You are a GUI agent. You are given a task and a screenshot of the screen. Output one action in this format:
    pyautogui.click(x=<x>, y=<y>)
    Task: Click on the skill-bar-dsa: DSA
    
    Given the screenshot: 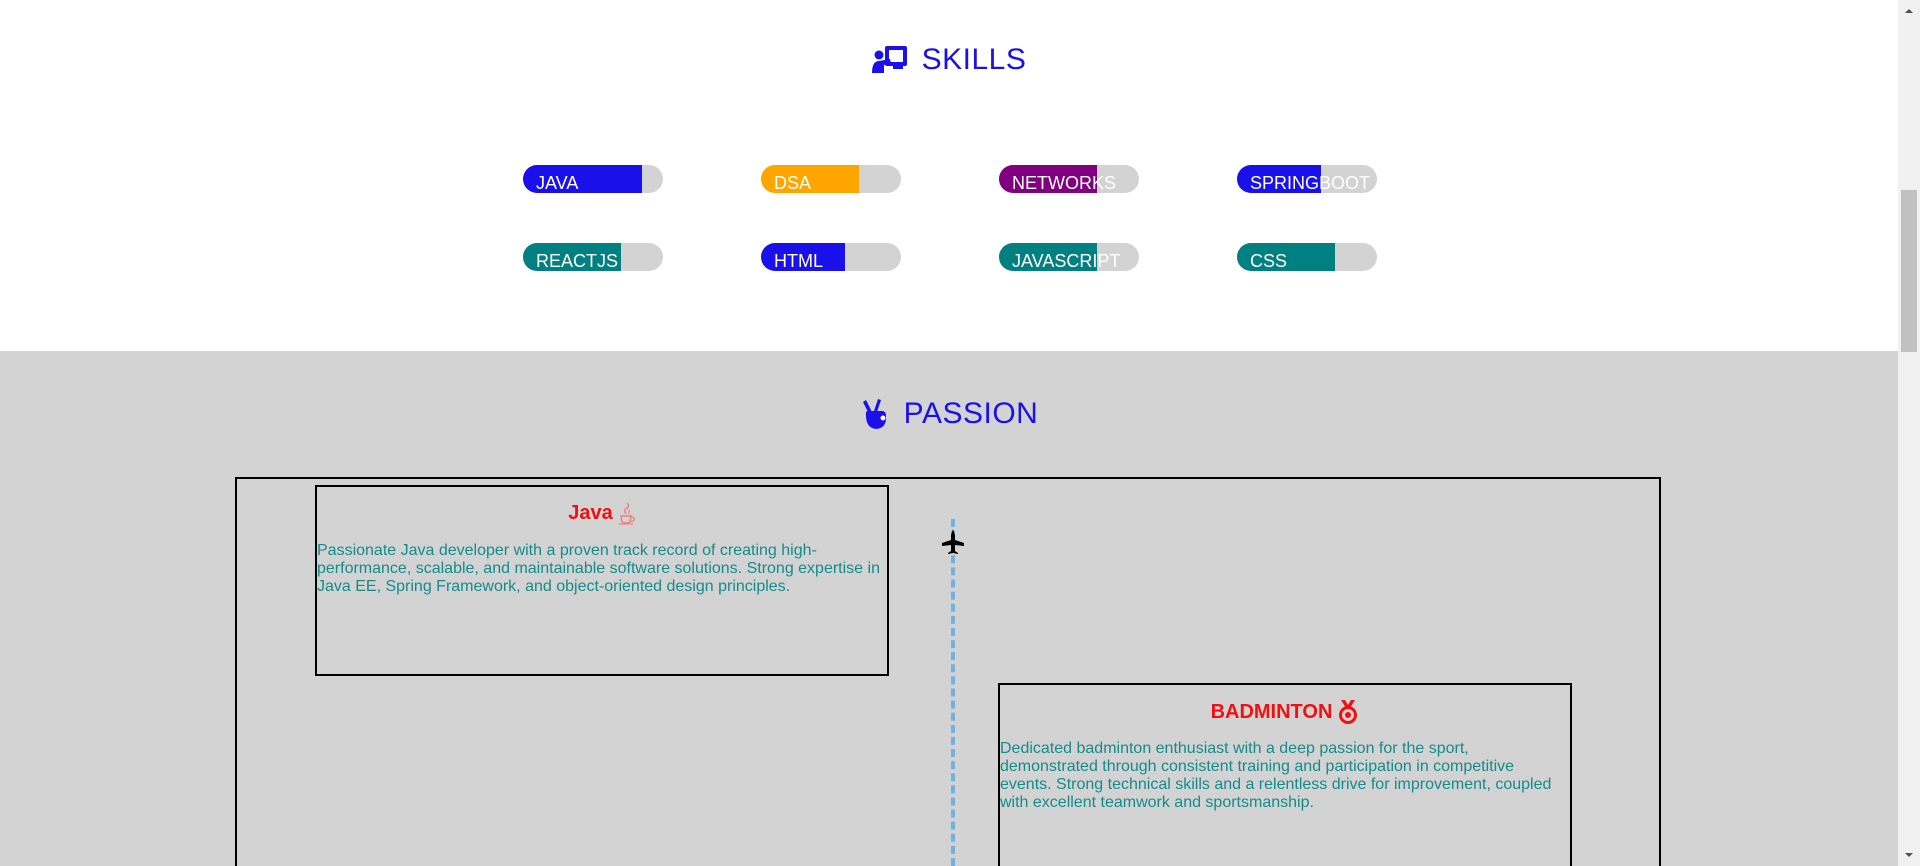 What is the action you would take?
    pyautogui.click(x=831, y=179)
    